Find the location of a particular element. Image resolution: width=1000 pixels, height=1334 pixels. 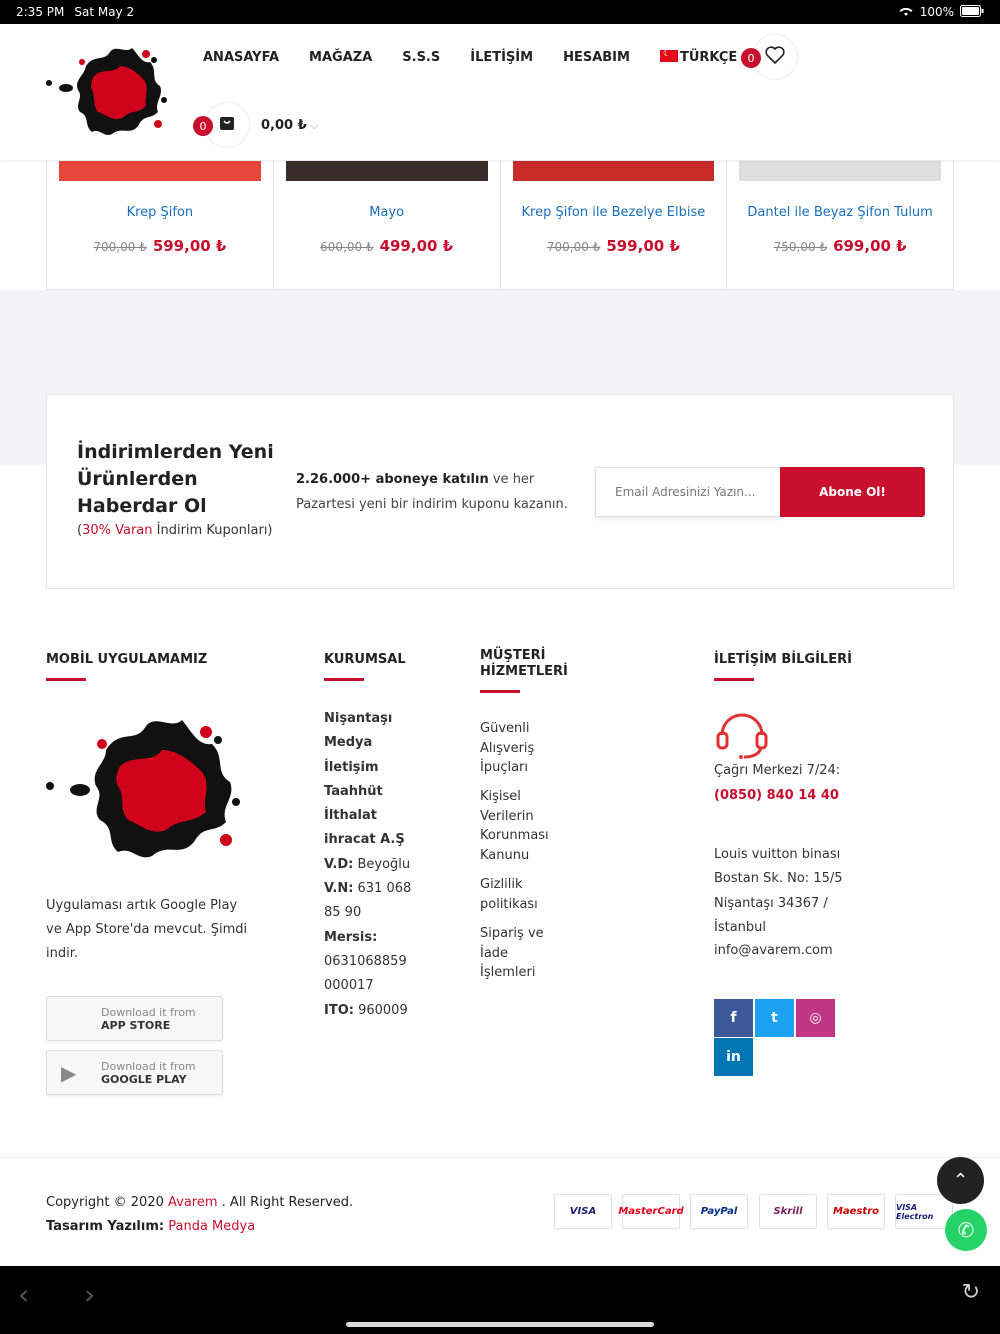

play-store-icon: ▶ is located at coordinates (69, 1072).